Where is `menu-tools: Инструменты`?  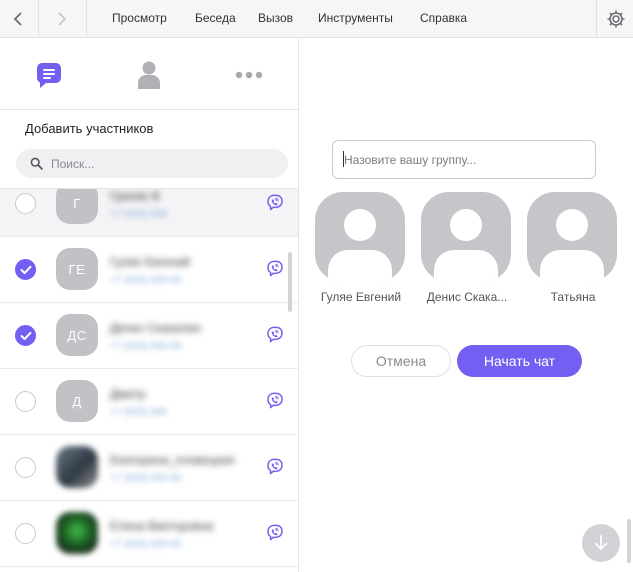 menu-tools: Инструменты is located at coordinates (355, 18).